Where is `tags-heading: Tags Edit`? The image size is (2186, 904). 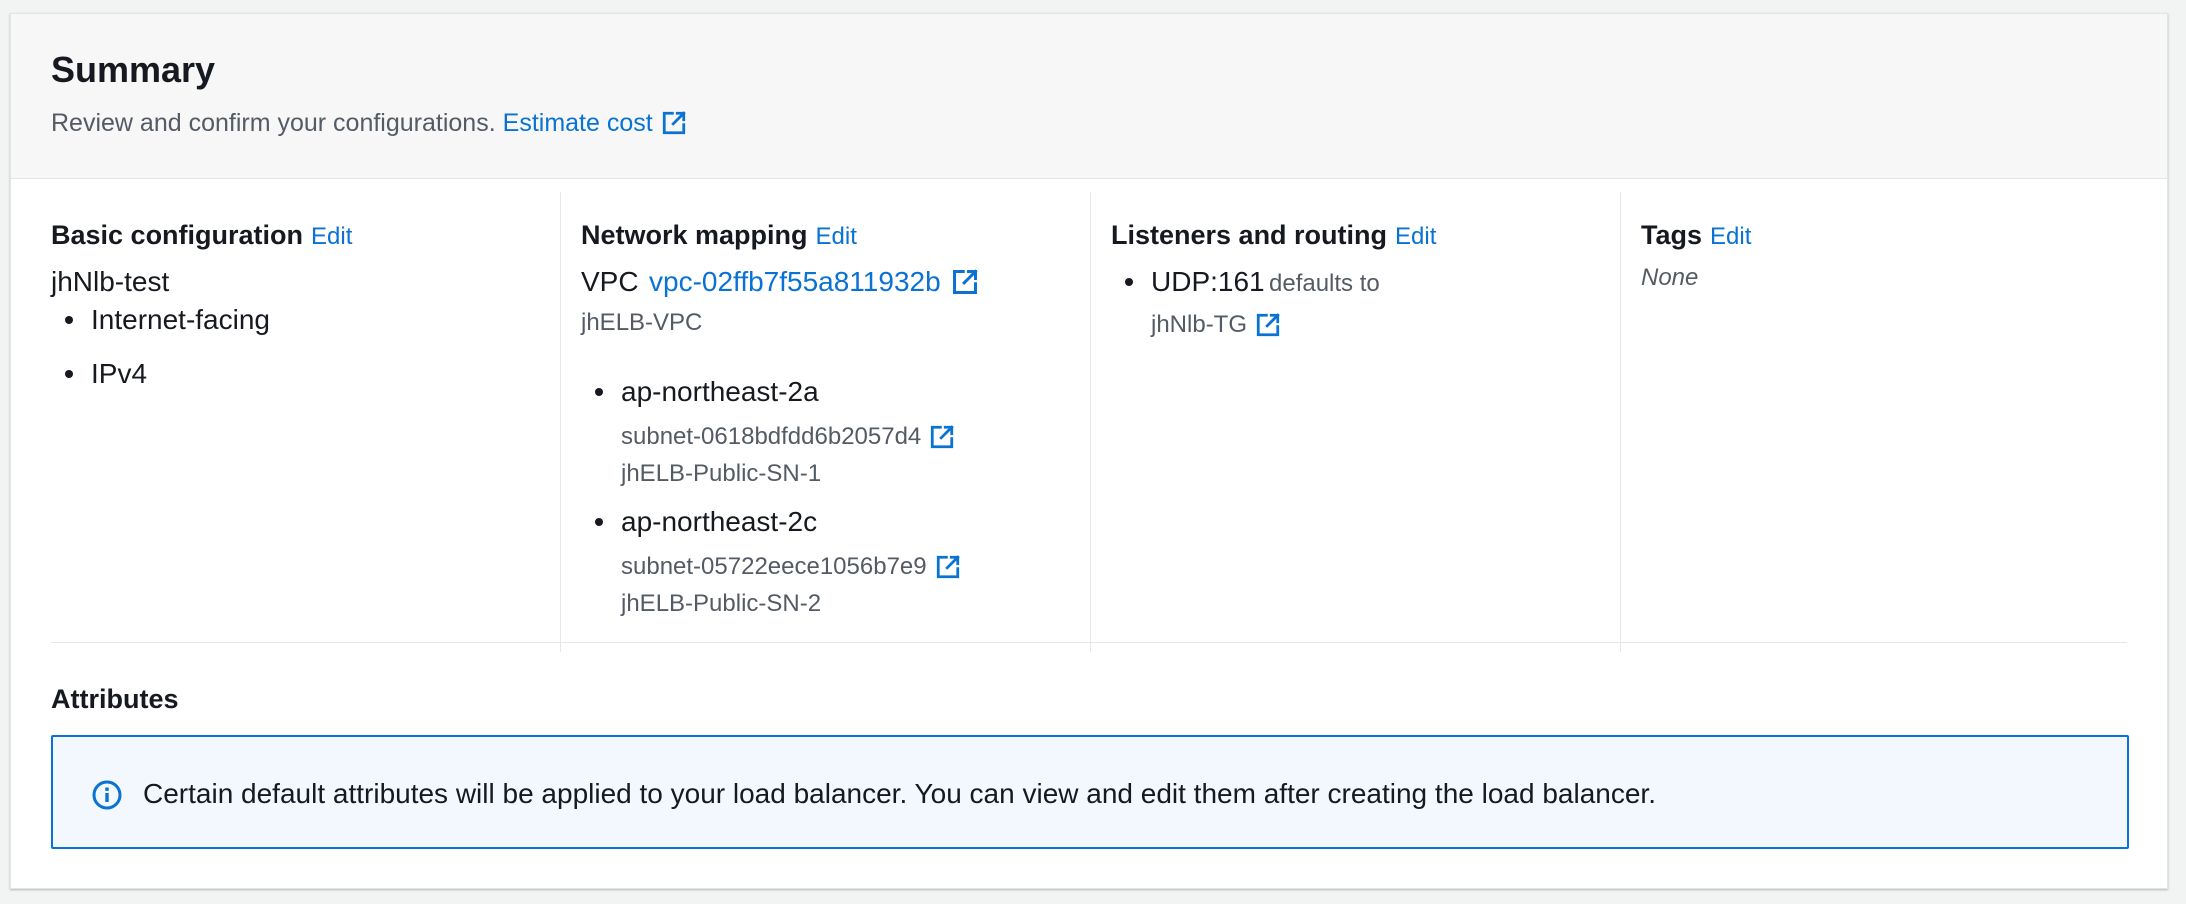
tags-heading: Tags Edit is located at coordinates (1696, 235).